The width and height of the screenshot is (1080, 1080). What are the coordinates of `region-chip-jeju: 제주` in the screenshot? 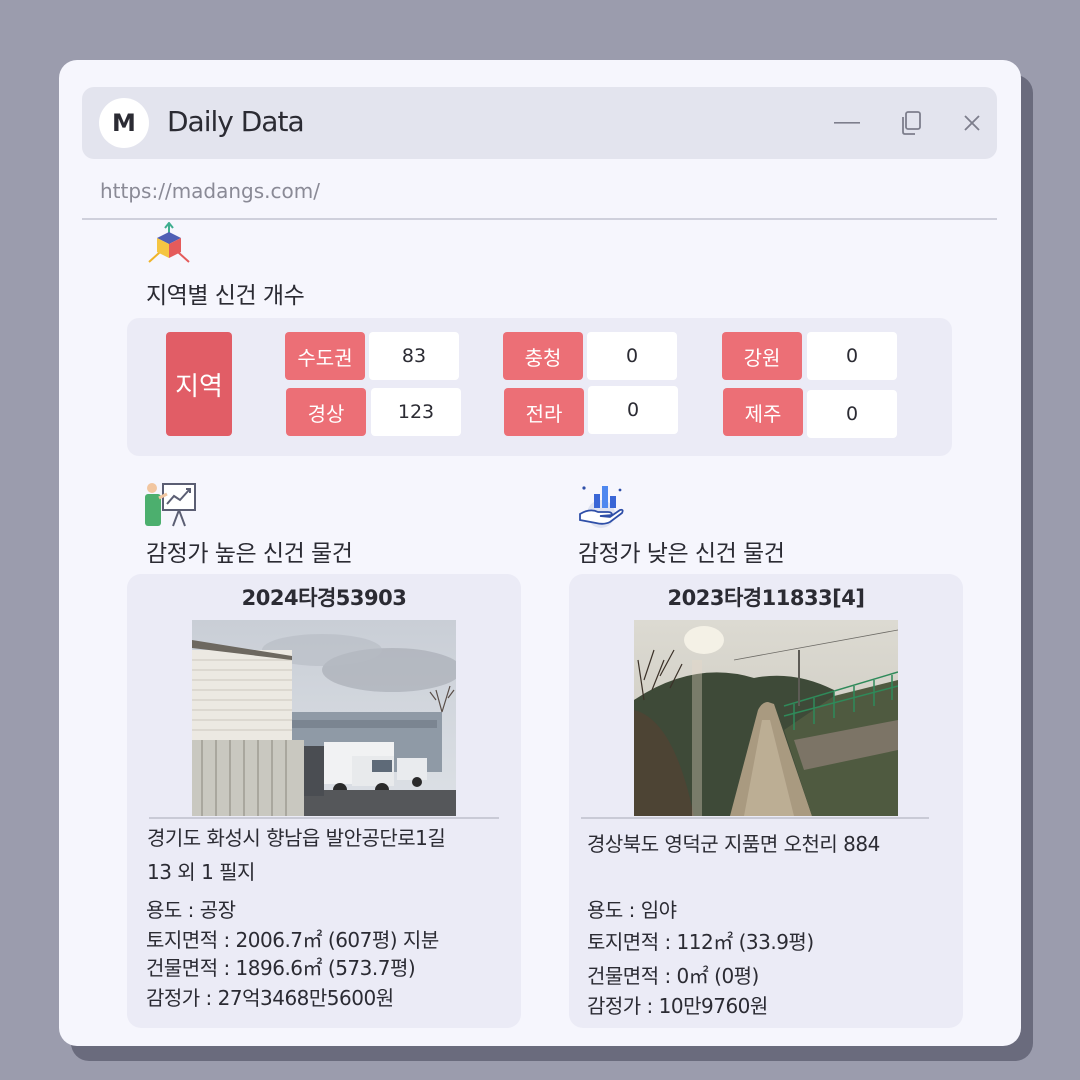 It's located at (763, 412).